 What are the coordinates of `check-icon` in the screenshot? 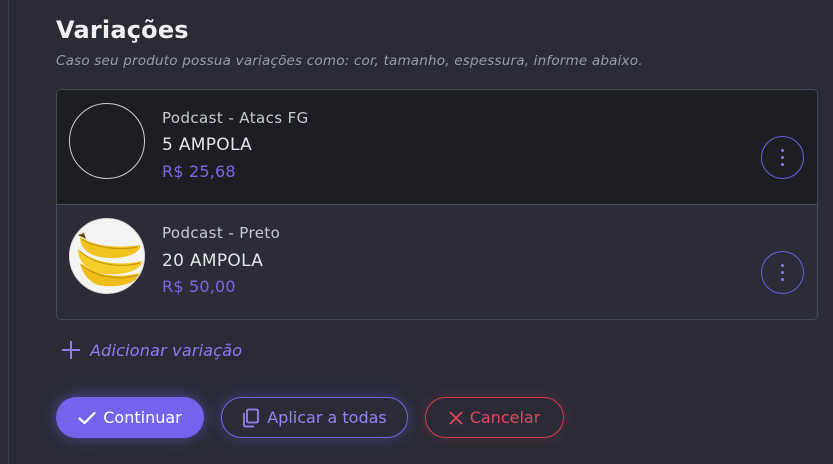 It's located at (87, 418).